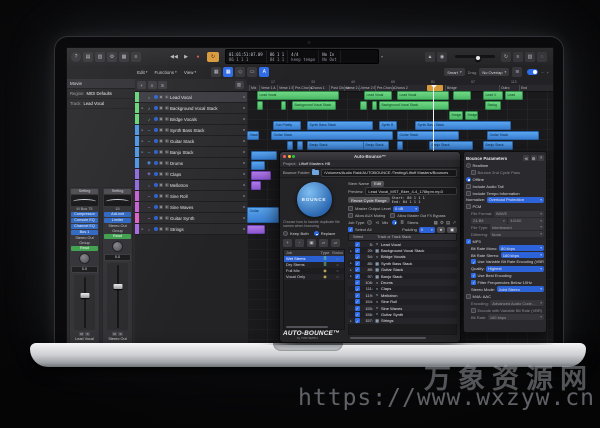 The width and height of the screenshot is (600, 428). I want to click on job-list-scrollbar, so click(307, 326).